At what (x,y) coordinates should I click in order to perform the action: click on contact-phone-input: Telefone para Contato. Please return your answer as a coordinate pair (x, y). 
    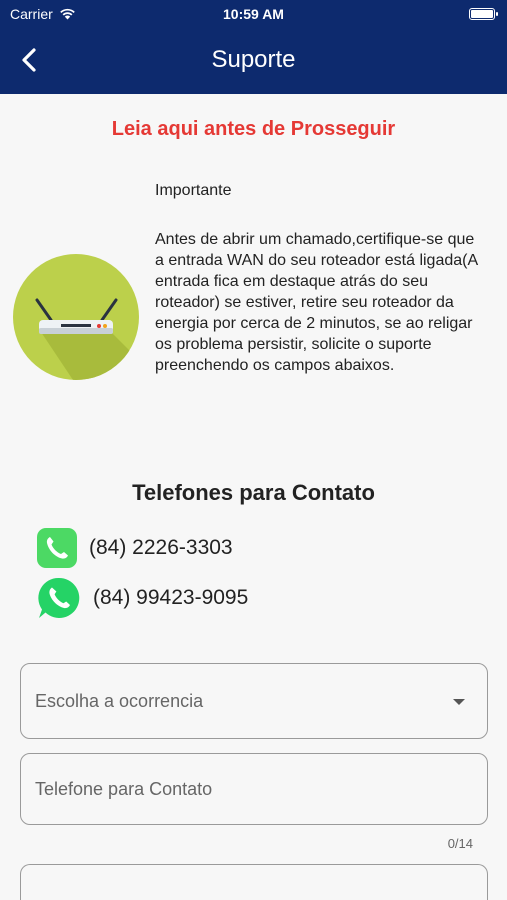
    Looking at the image, I should click on (254, 789).